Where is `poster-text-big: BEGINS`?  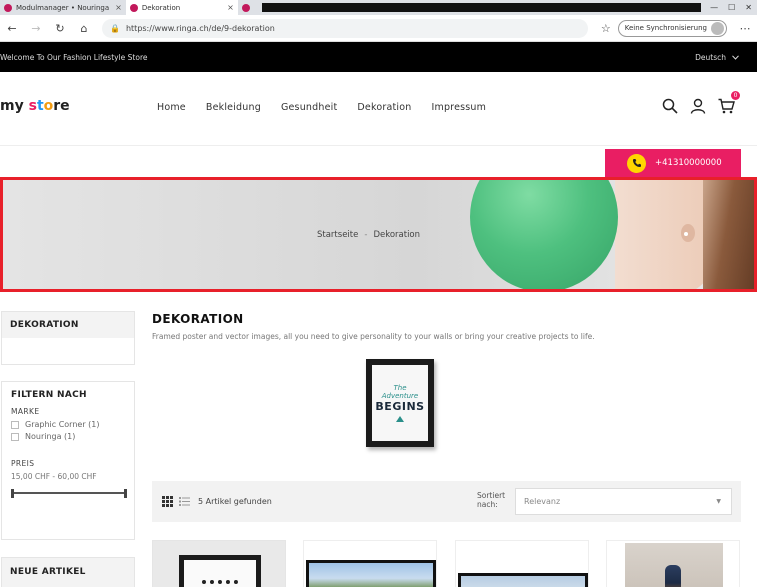 poster-text-big: BEGINS is located at coordinates (400, 406).